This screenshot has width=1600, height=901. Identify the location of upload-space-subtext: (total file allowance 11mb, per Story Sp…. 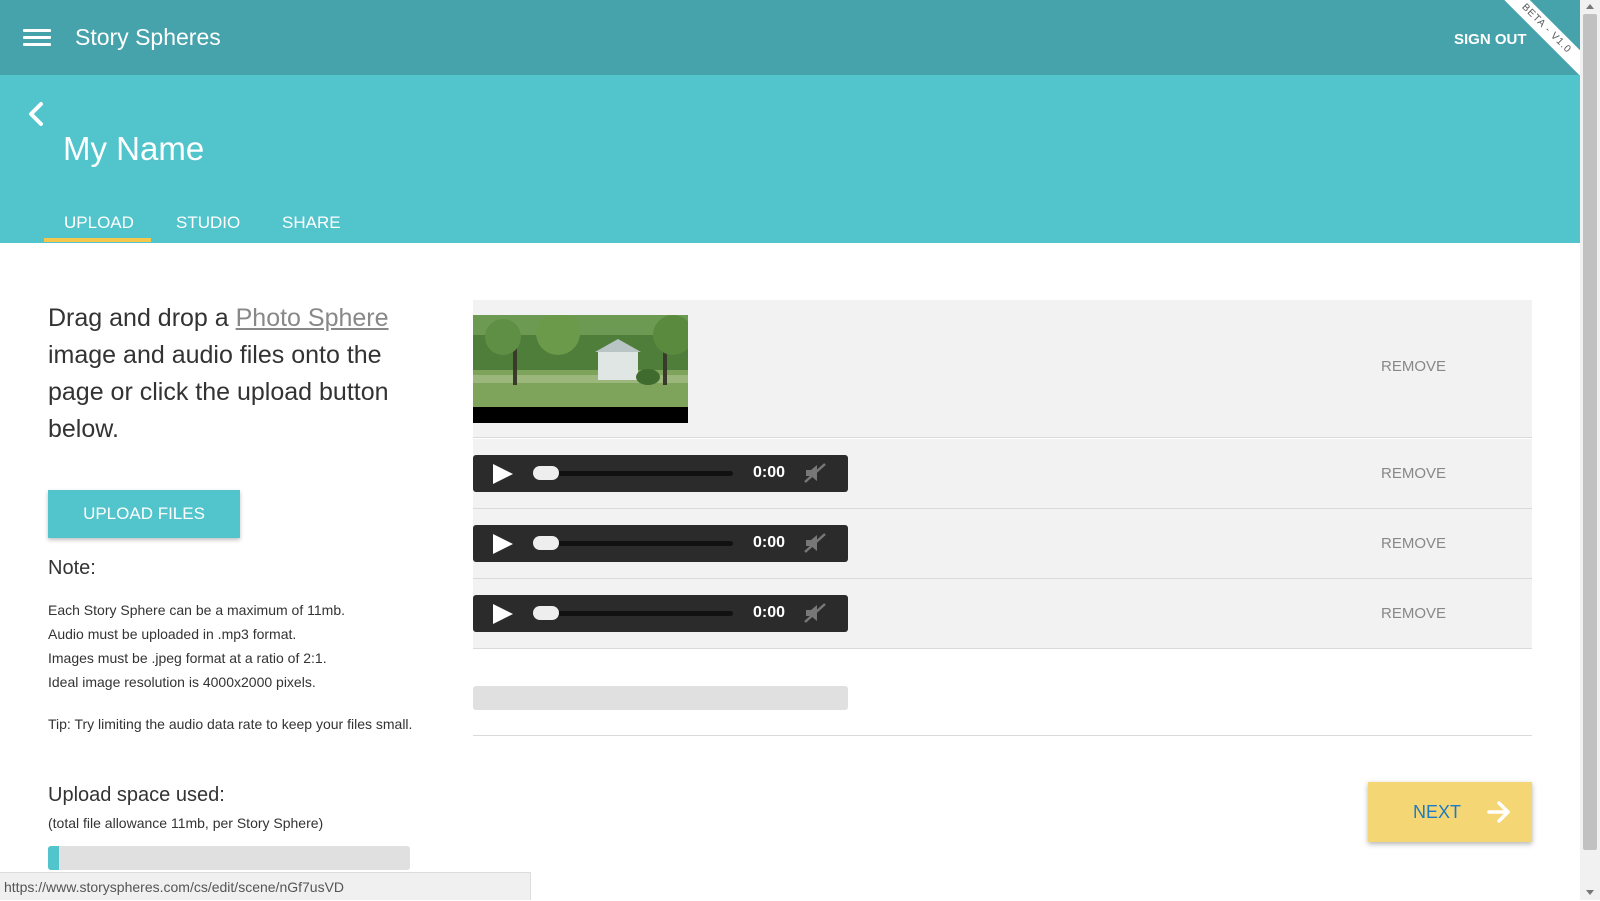
(186, 823).